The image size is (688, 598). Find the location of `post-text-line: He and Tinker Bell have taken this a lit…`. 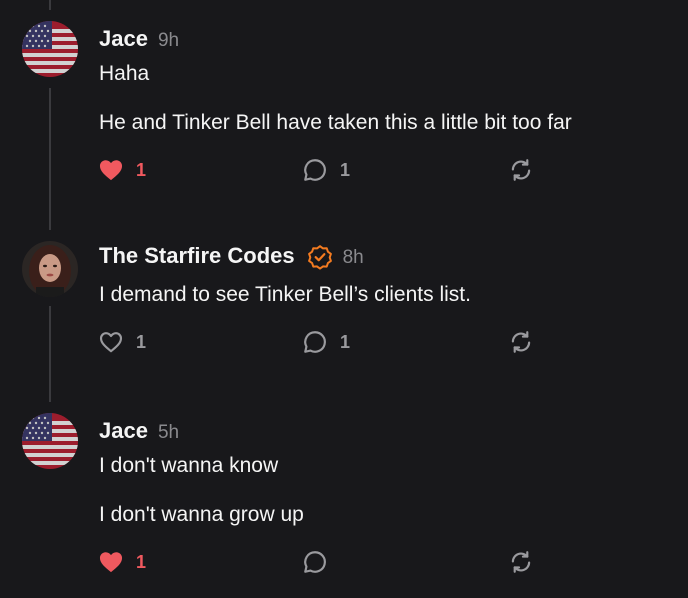

post-text-line: He and Tinker Bell have taken this a lit… is located at coordinates (335, 122).